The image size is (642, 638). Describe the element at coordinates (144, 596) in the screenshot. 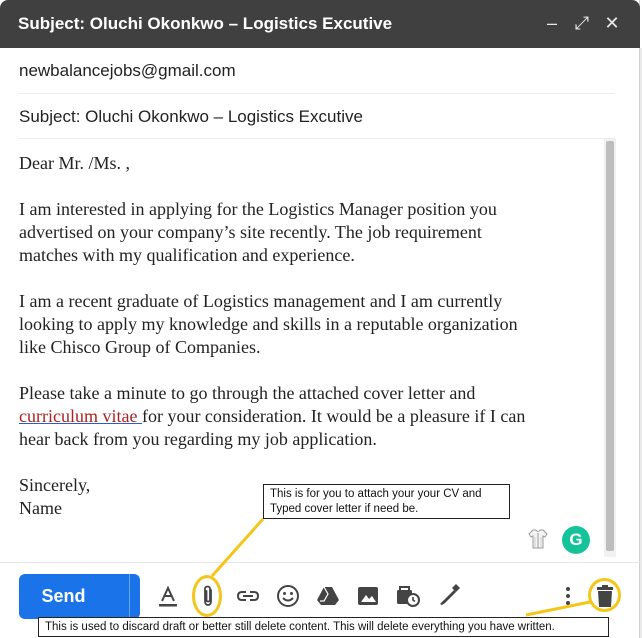

I see `send-options-icon: ▼` at that location.